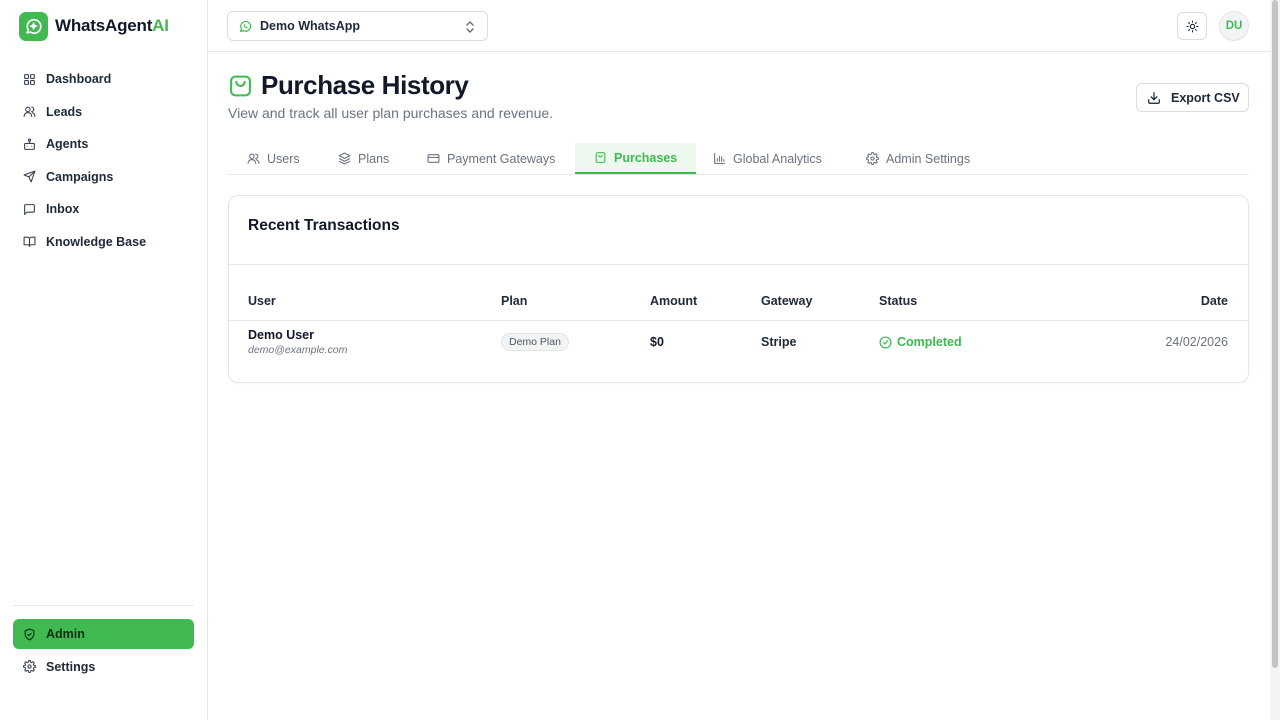 This screenshot has width=1280, height=720. What do you see at coordinates (281, 335) in the screenshot?
I see `user-name: Demo User` at bounding box center [281, 335].